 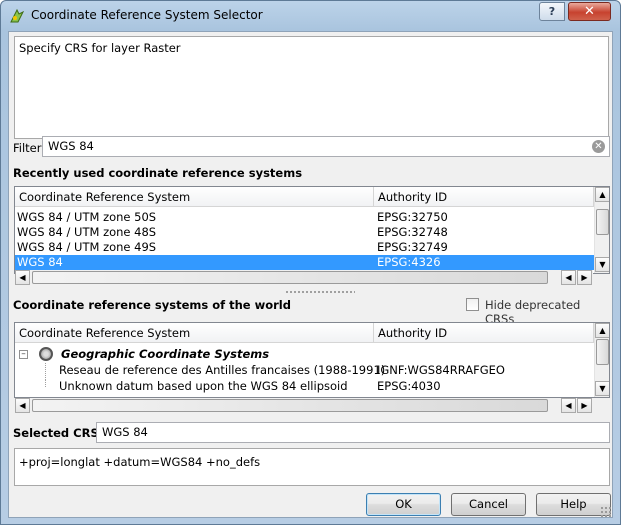 I want to click on world-vertical-scrollbar: ▲ ▼, so click(x=601, y=360).